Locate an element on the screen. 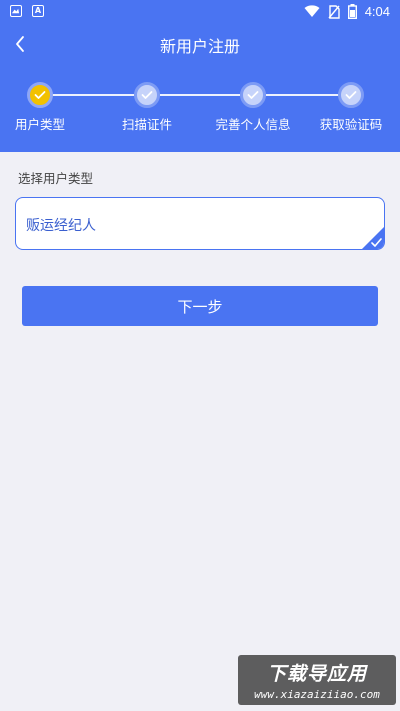 The image size is (400, 711). watermark-title: 下载导应用 is located at coordinates (316, 674).